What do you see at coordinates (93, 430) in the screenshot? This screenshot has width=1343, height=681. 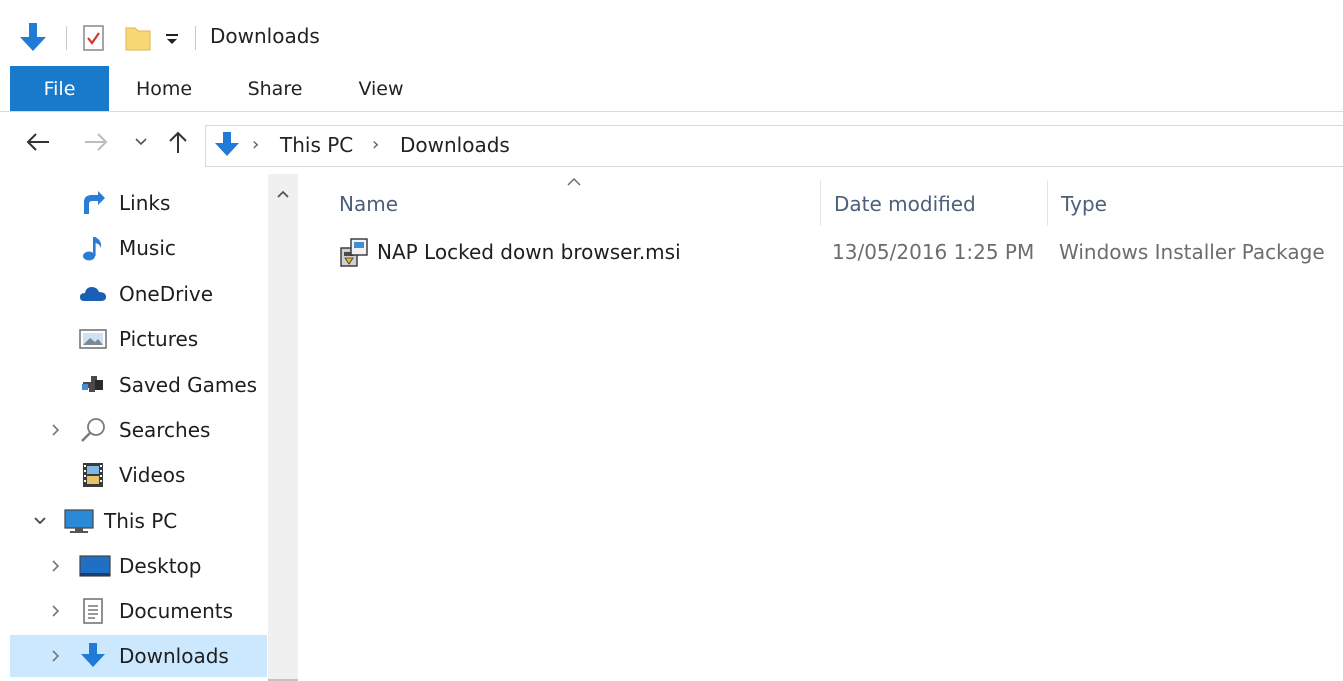 I see `searches-icon` at bounding box center [93, 430].